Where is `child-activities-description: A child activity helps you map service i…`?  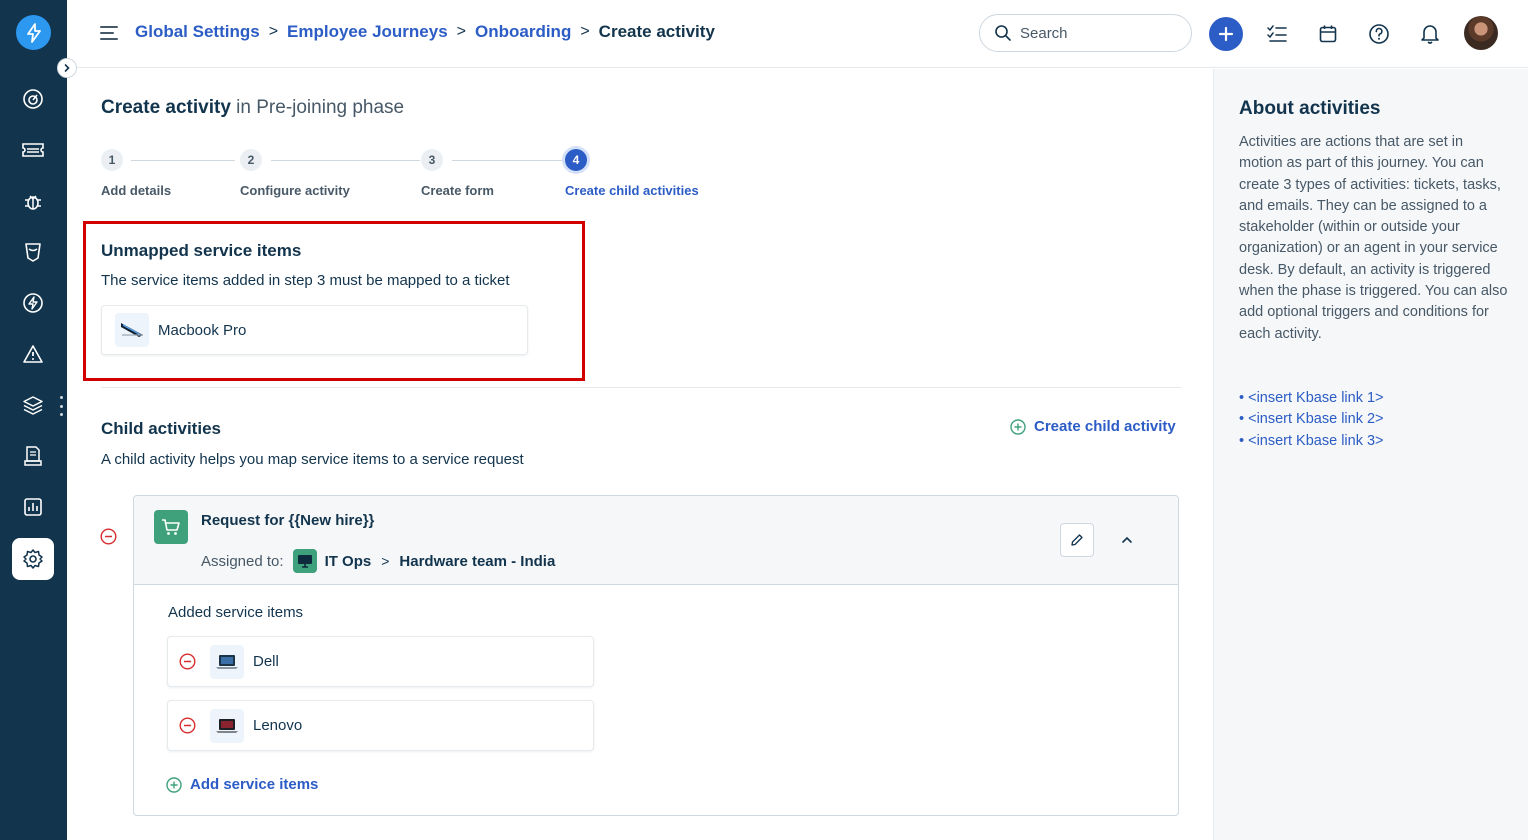 child-activities-description: A child activity helps you map service i… is located at coordinates (312, 459).